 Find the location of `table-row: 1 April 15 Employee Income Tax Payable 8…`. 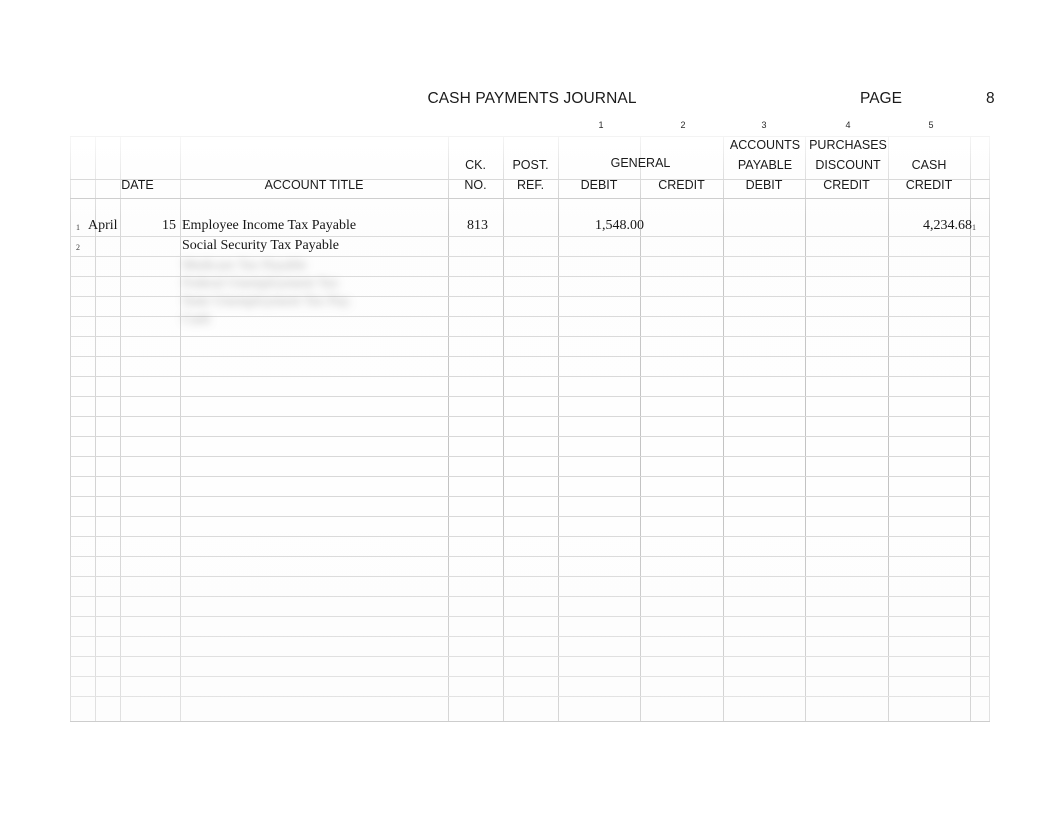

table-row: 1 April 15 Employee Income Tax Payable 8… is located at coordinates (530, 226).